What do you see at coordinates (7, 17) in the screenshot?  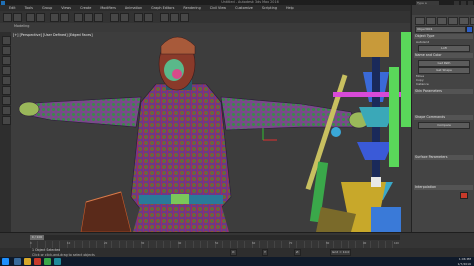 I see `undo-icon` at bounding box center [7, 17].